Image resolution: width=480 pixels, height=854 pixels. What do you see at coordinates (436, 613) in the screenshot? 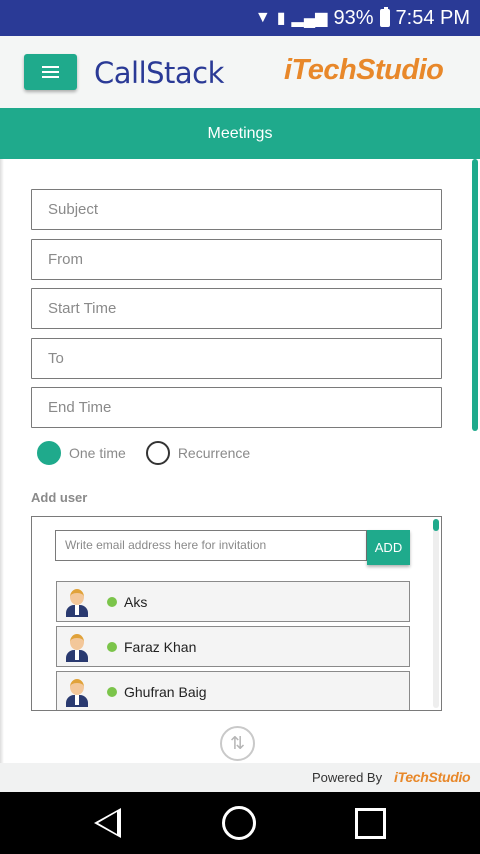
I see `user-list-scrollbar` at bounding box center [436, 613].